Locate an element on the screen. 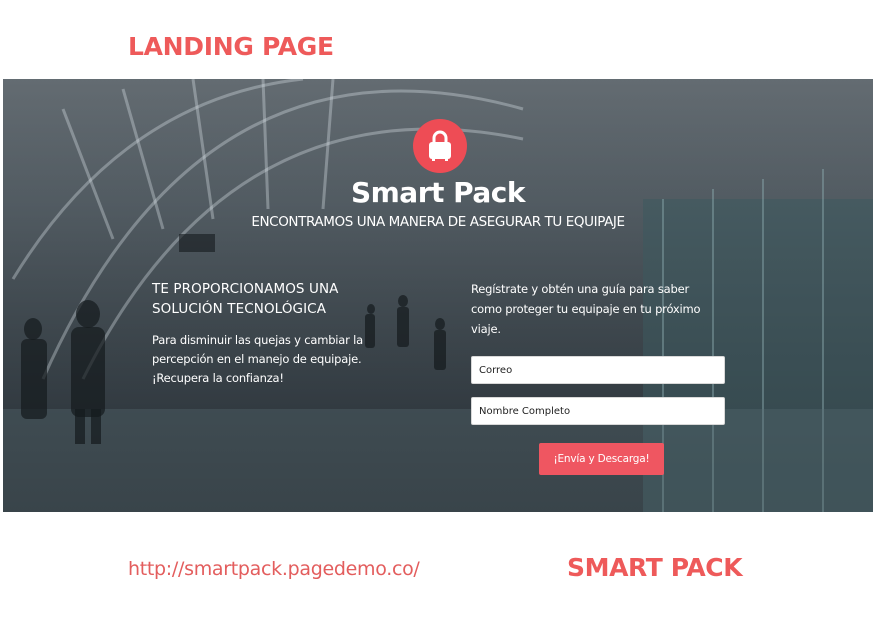 This screenshot has height=628, width=873. submit-download-button: ¡Envía y Descarga! is located at coordinates (601, 459).